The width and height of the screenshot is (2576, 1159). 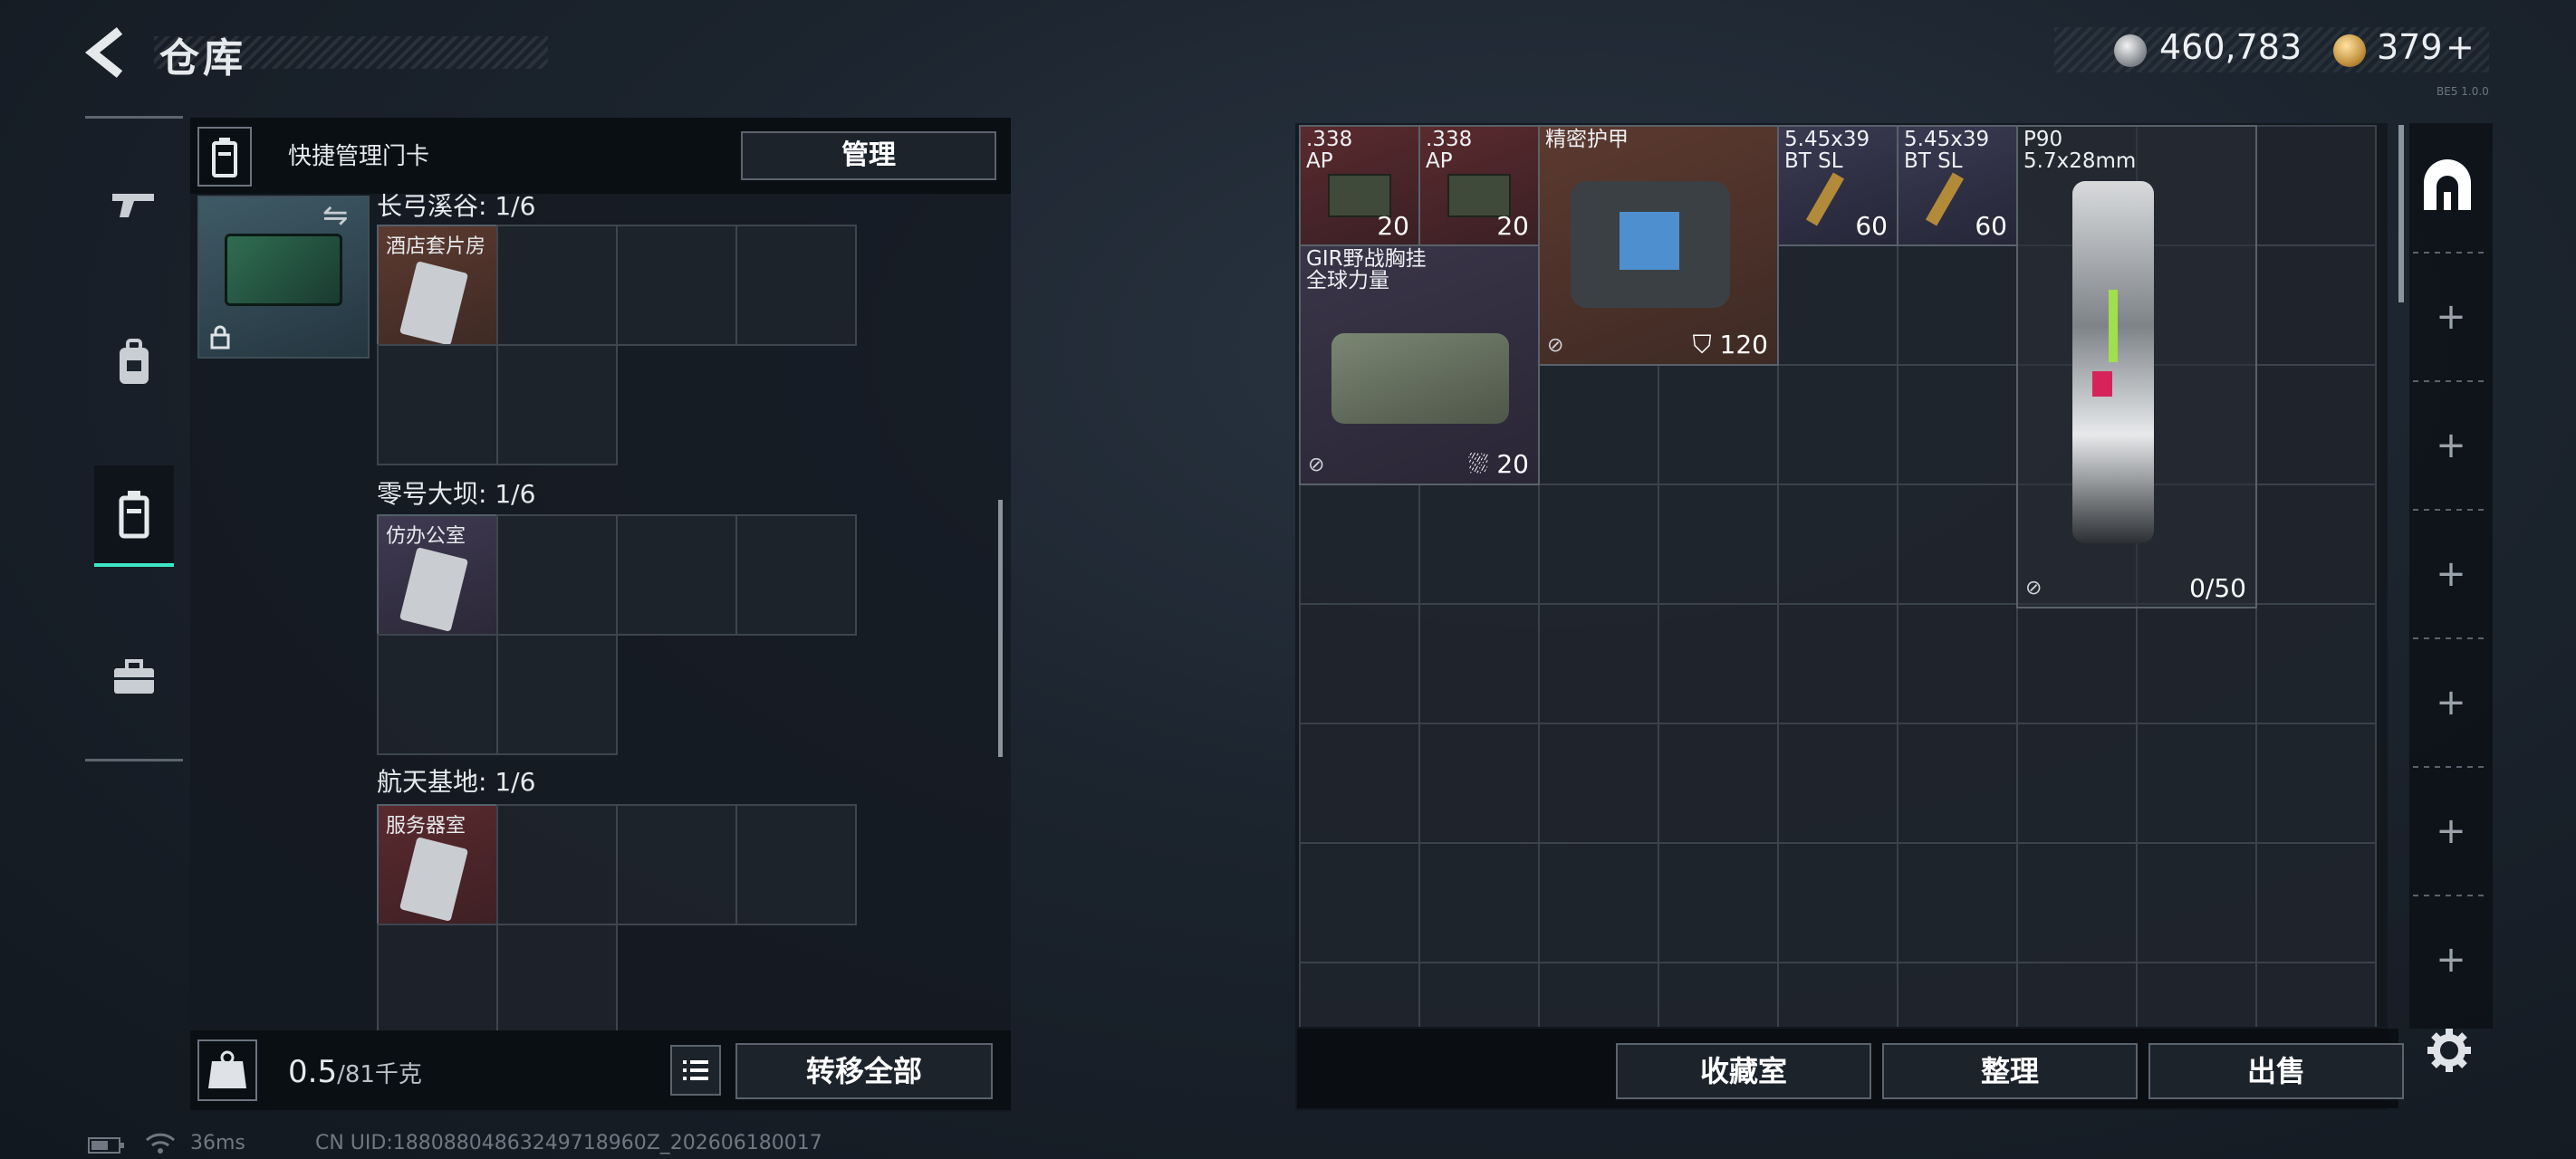 I want to click on add-currency-button: +, so click(x=2460, y=47).